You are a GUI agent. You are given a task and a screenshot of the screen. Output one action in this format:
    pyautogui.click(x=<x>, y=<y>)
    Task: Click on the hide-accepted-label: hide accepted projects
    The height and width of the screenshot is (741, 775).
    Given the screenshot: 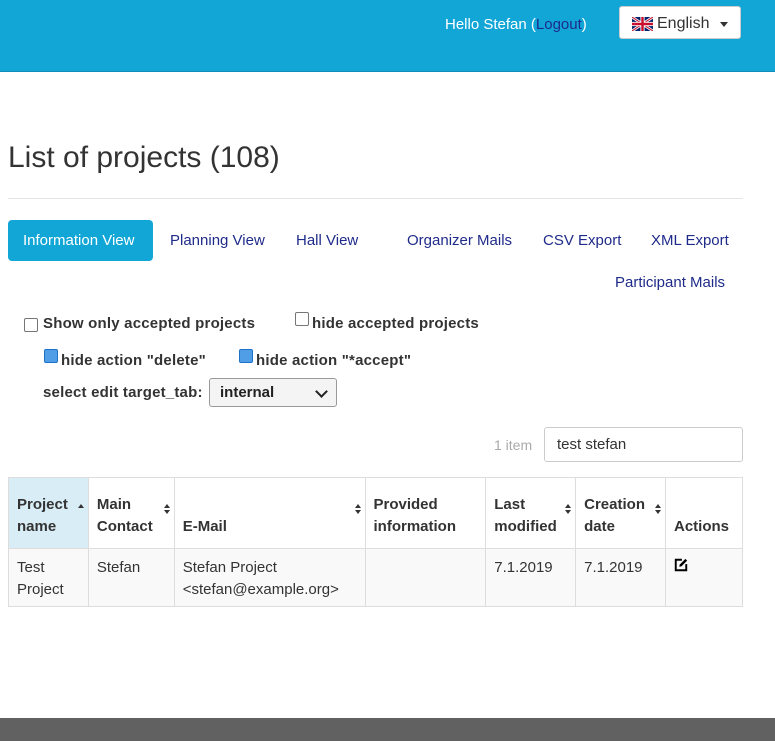 What is the action you would take?
    pyautogui.click(x=395, y=323)
    